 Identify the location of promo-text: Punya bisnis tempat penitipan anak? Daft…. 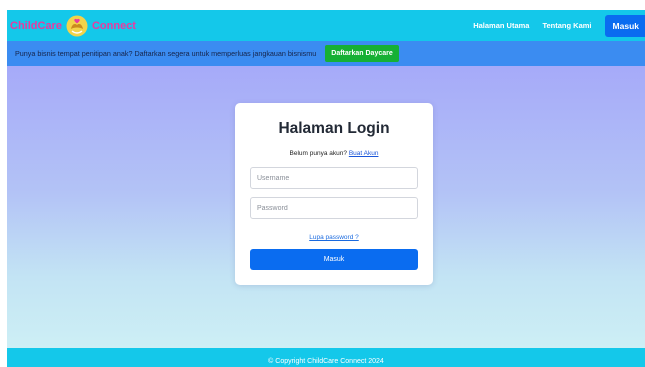
(166, 53).